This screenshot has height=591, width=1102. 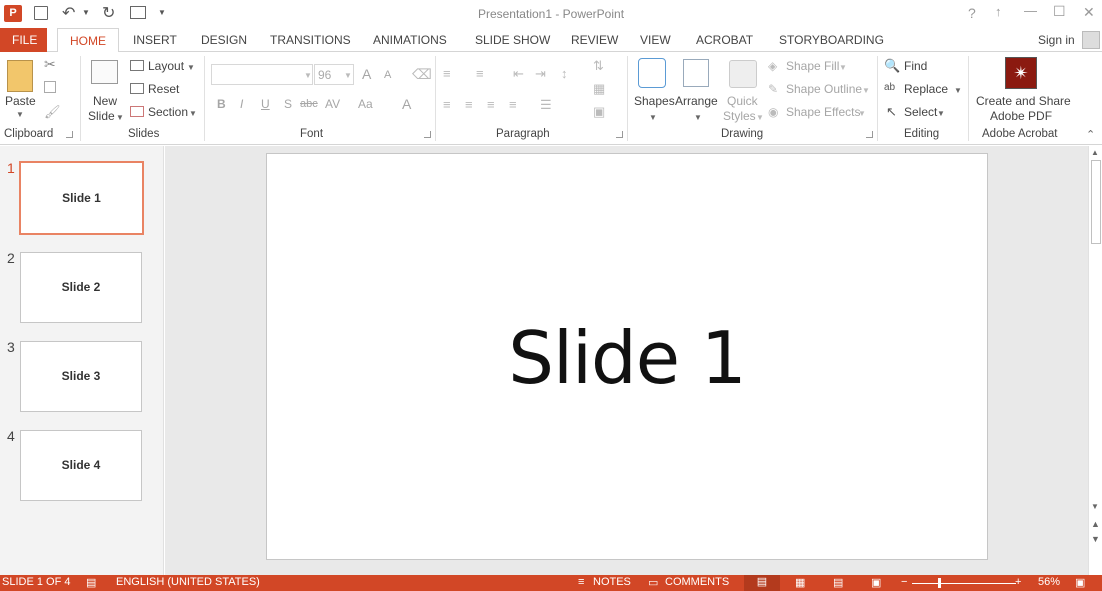 What do you see at coordinates (512, 40) in the screenshot?
I see `tab-slide-show: SLIDE SHOW` at bounding box center [512, 40].